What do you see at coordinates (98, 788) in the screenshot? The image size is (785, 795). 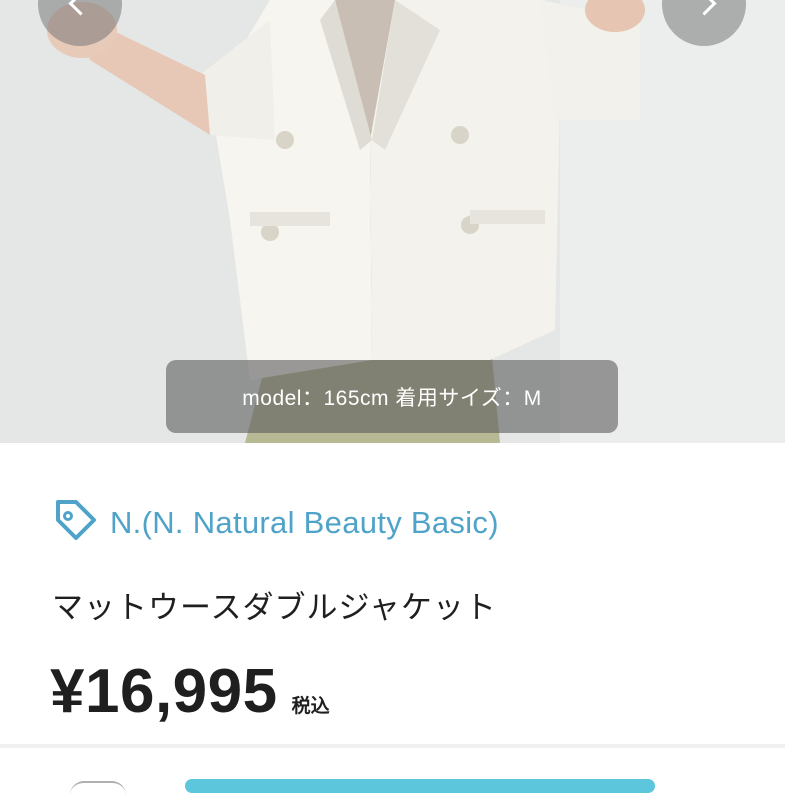 I see `avatar` at bounding box center [98, 788].